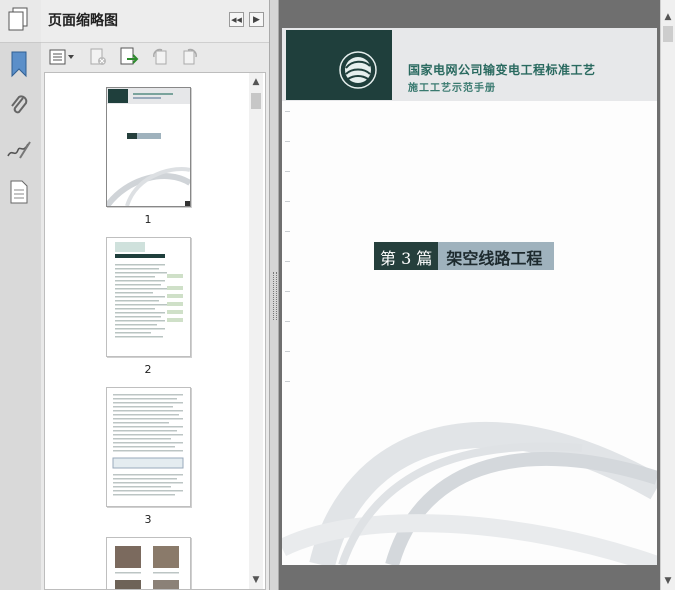  I want to click on chapter-number: 第 3 篇, so click(406, 256).